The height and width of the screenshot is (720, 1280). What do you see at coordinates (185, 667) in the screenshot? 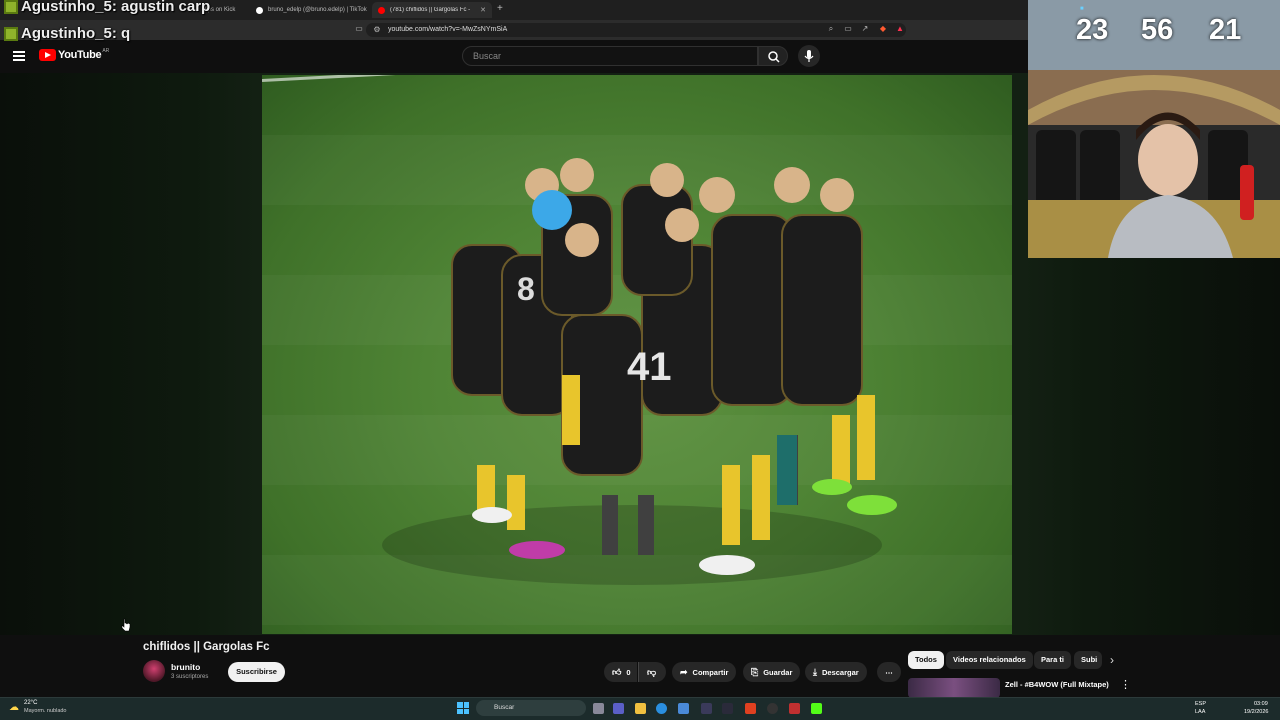
I see `channel-name: brunito` at bounding box center [185, 667].